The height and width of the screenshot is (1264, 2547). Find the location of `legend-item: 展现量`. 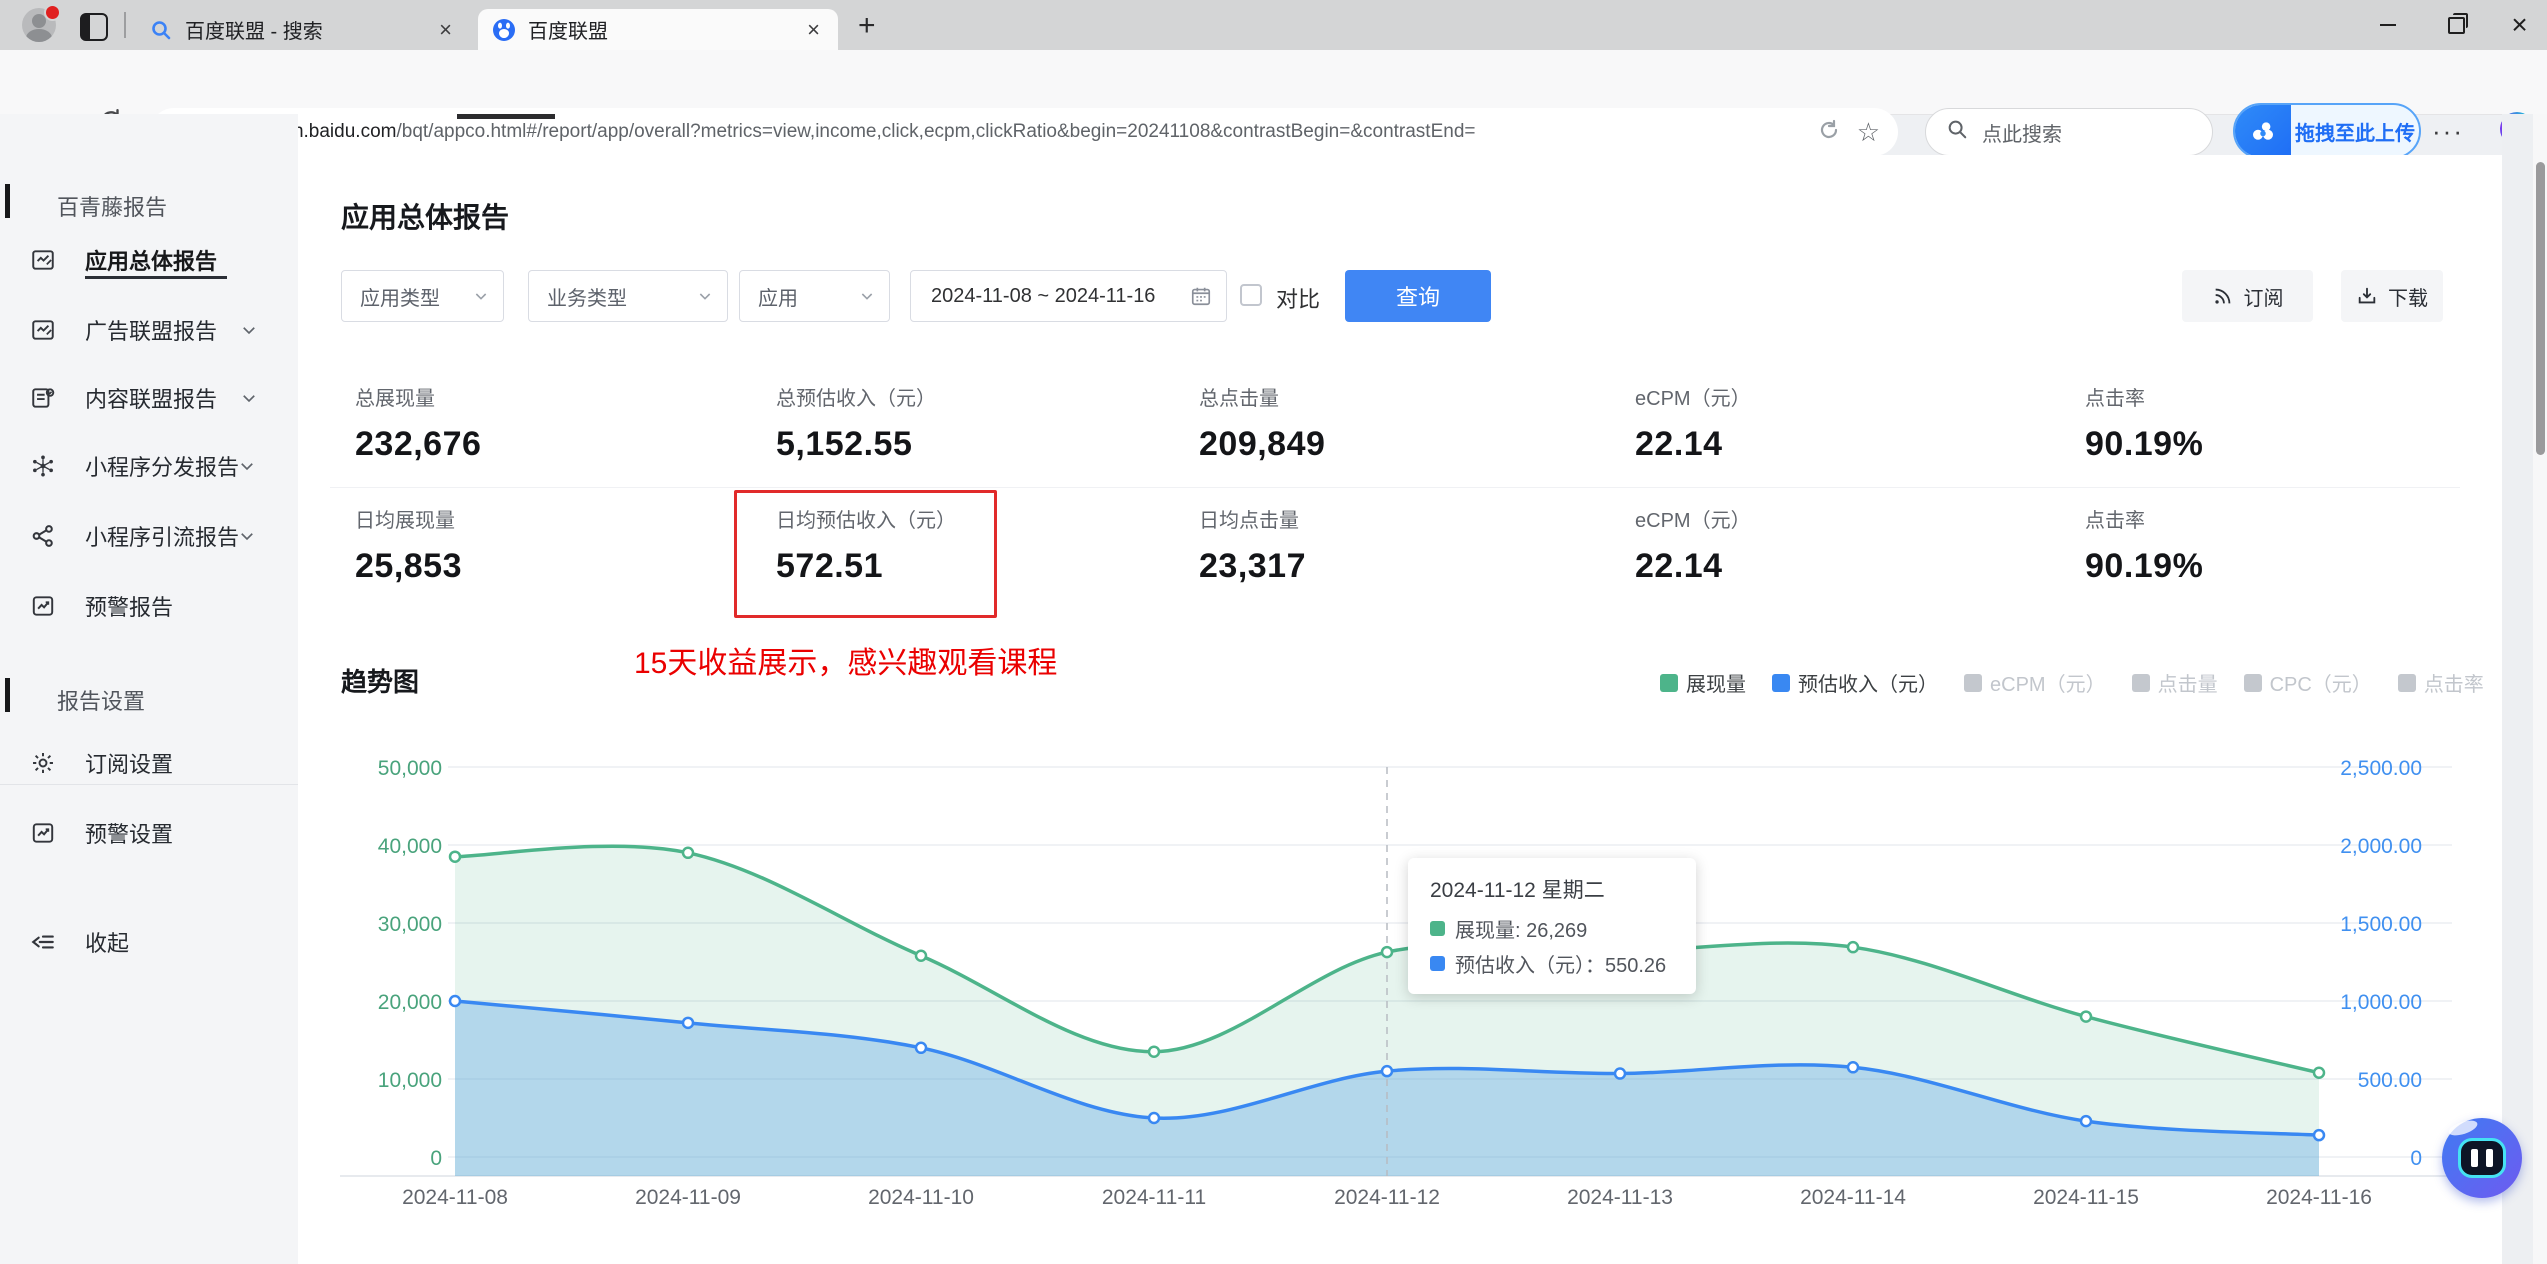

legend-item: 展现量 is located at coordinates (1703, 682).